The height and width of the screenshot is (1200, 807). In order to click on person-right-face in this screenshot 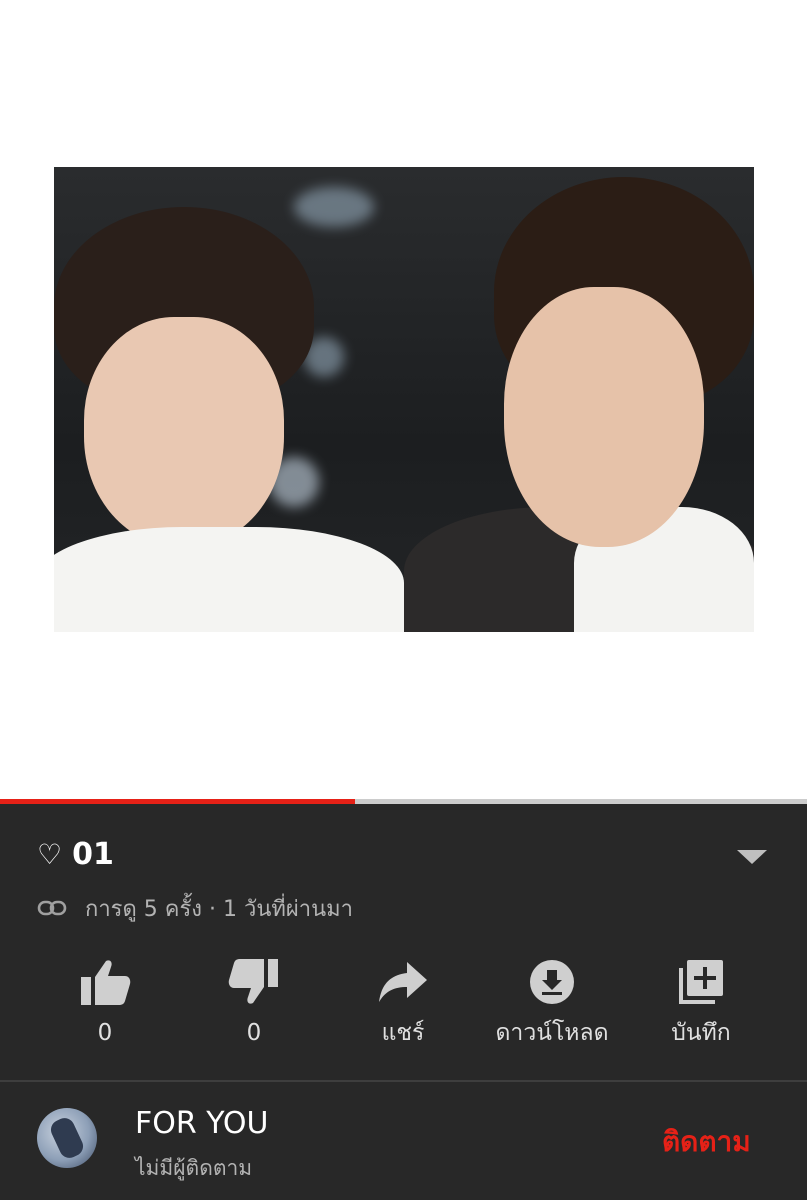, I will do `click(604, 417)`.